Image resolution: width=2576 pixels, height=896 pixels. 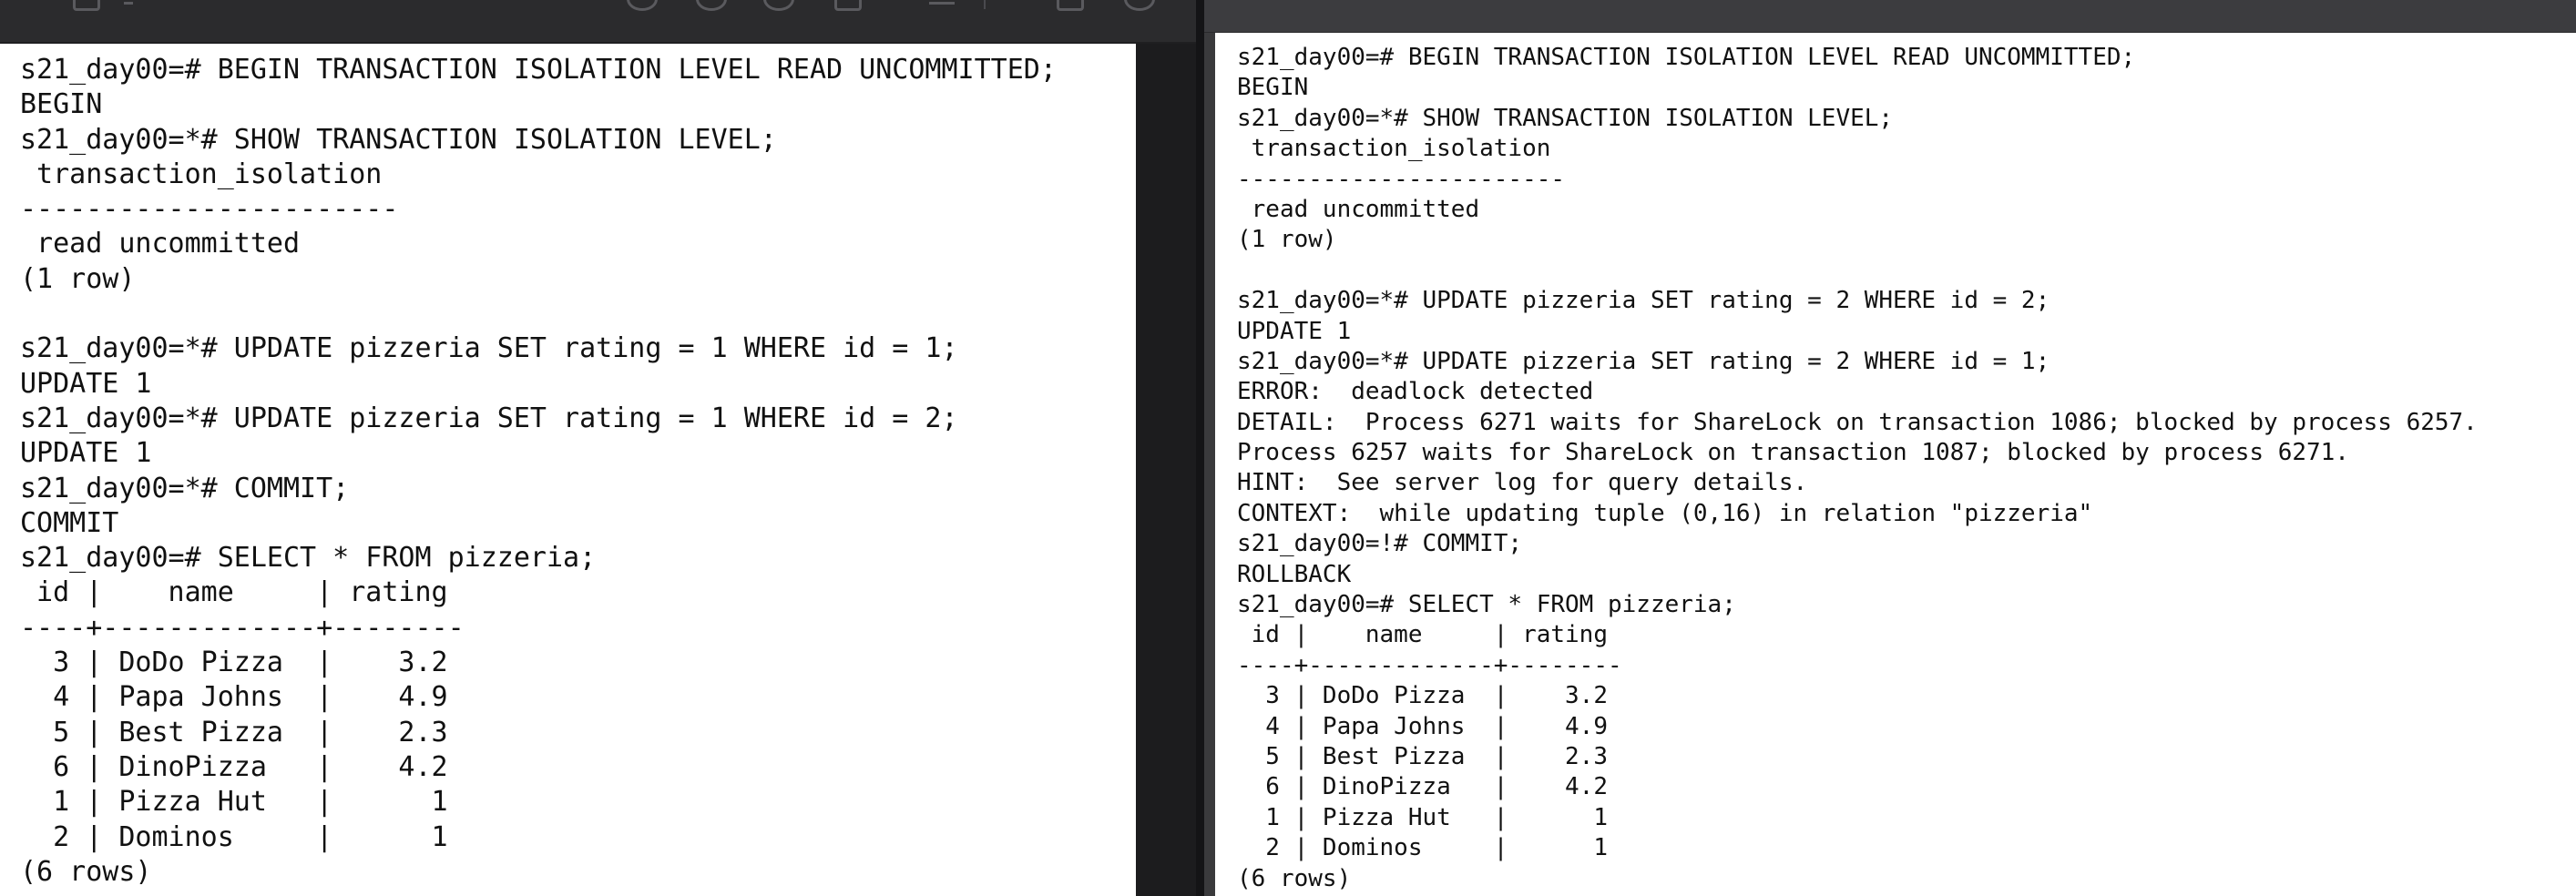 I want to click on right-window-titlebar, so click(x=1890, y=16).